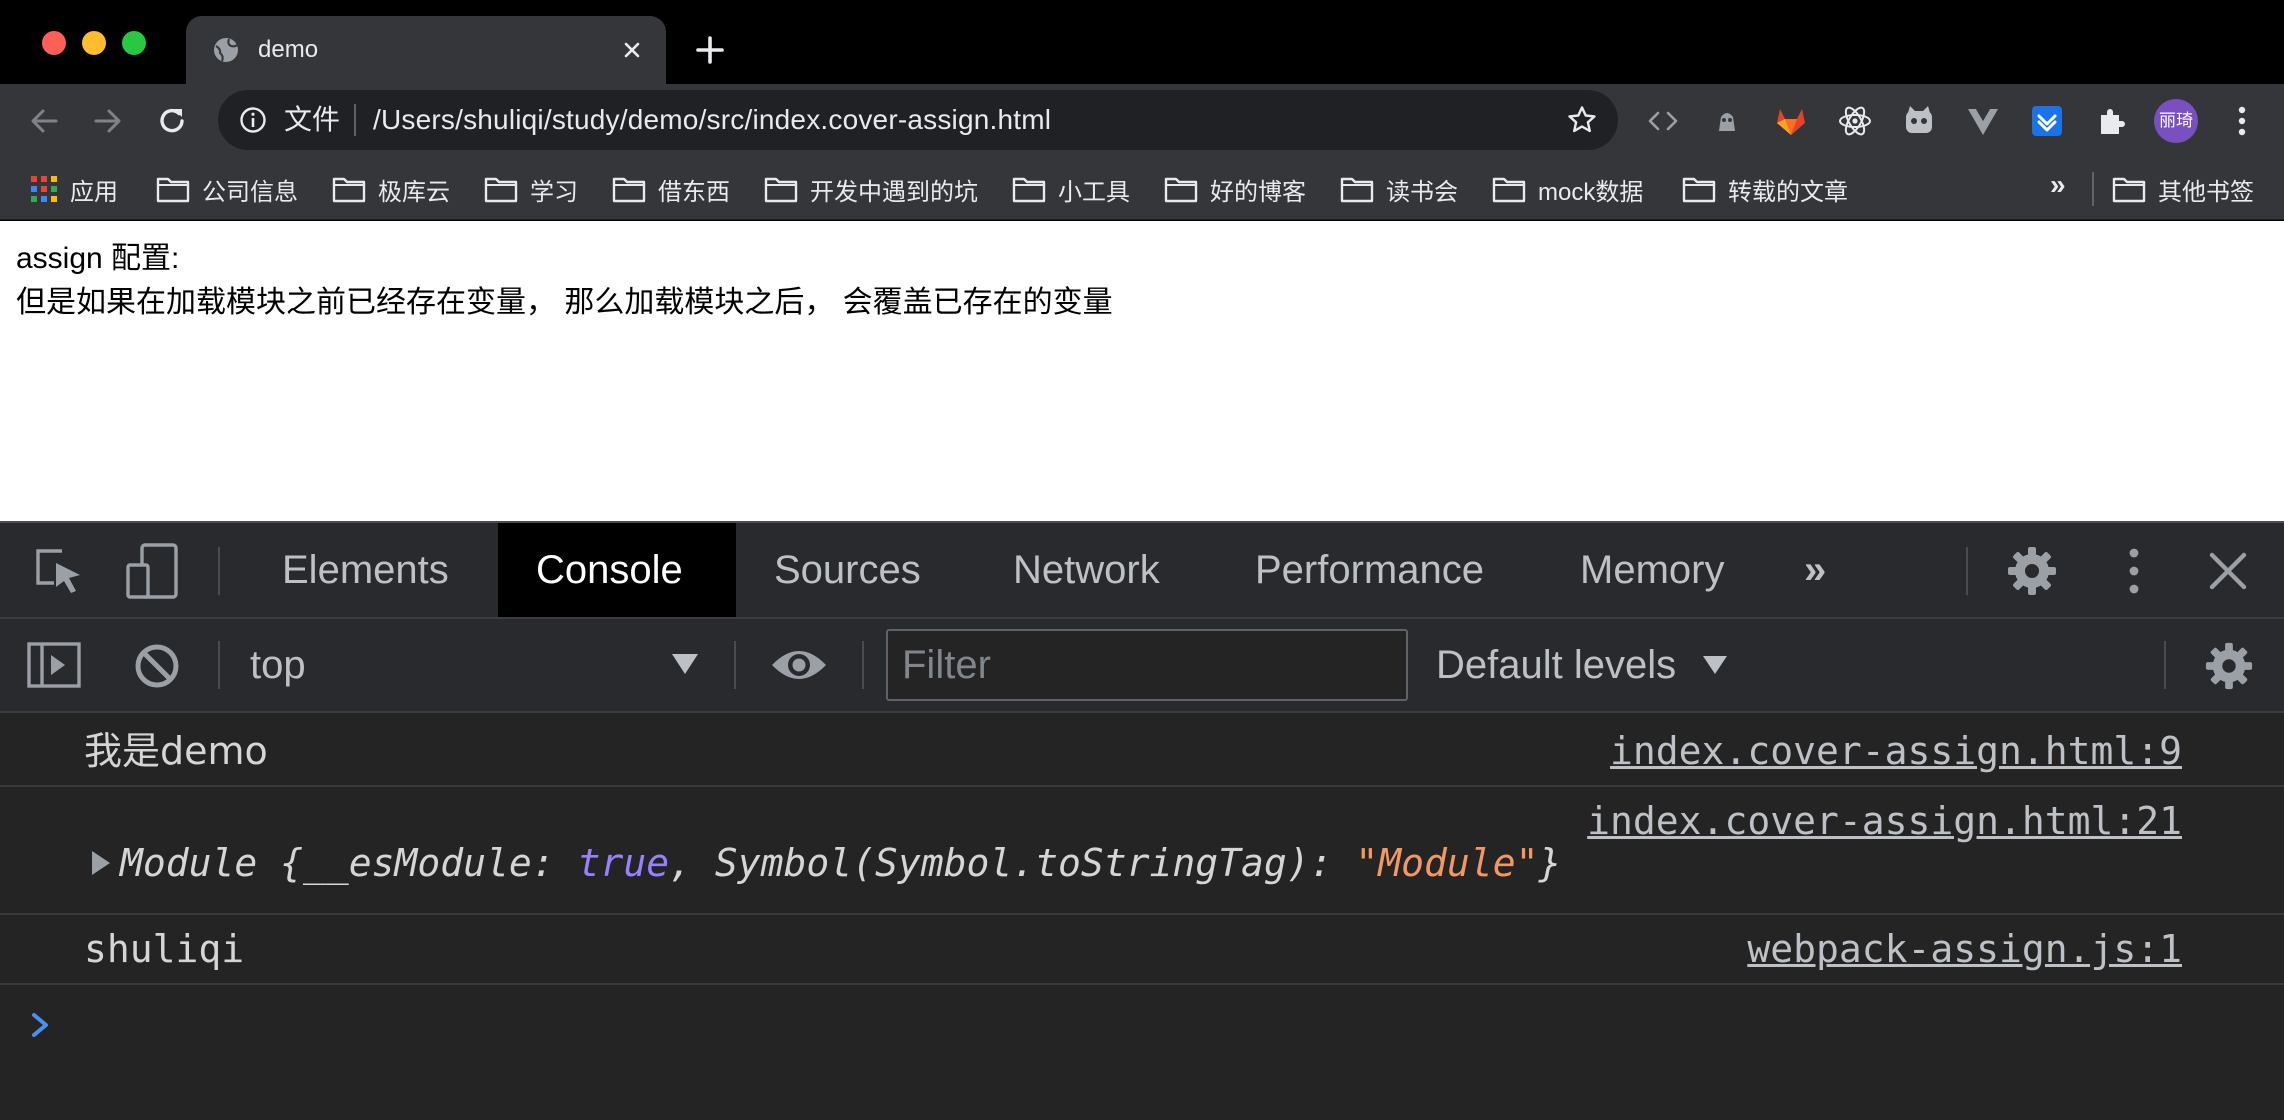 The image size is (2284, 1120). Describe the element at coordinates (414, 192) in the screenshot. I see `bookmark-label: 极库云` at that location.